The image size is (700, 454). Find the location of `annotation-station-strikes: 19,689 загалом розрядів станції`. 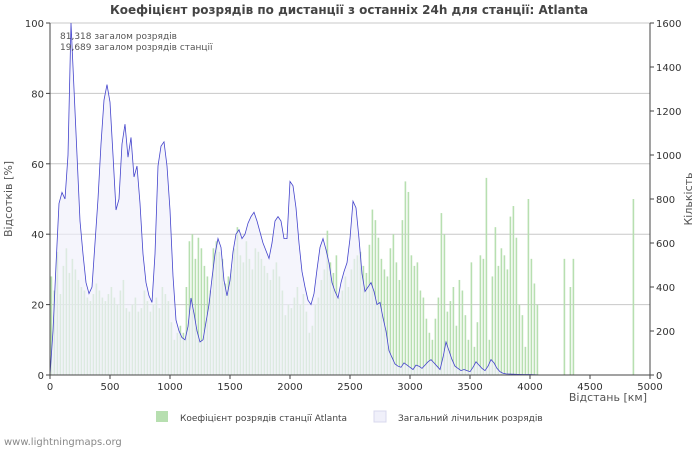

annotation-station-strikes: 19,689 загалом розрядів станції is located at coordinates (136, 48).